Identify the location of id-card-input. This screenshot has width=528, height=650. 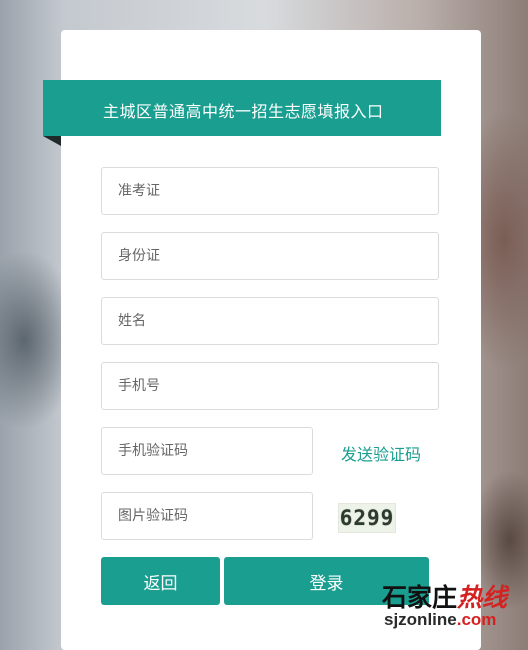
(270, 256).